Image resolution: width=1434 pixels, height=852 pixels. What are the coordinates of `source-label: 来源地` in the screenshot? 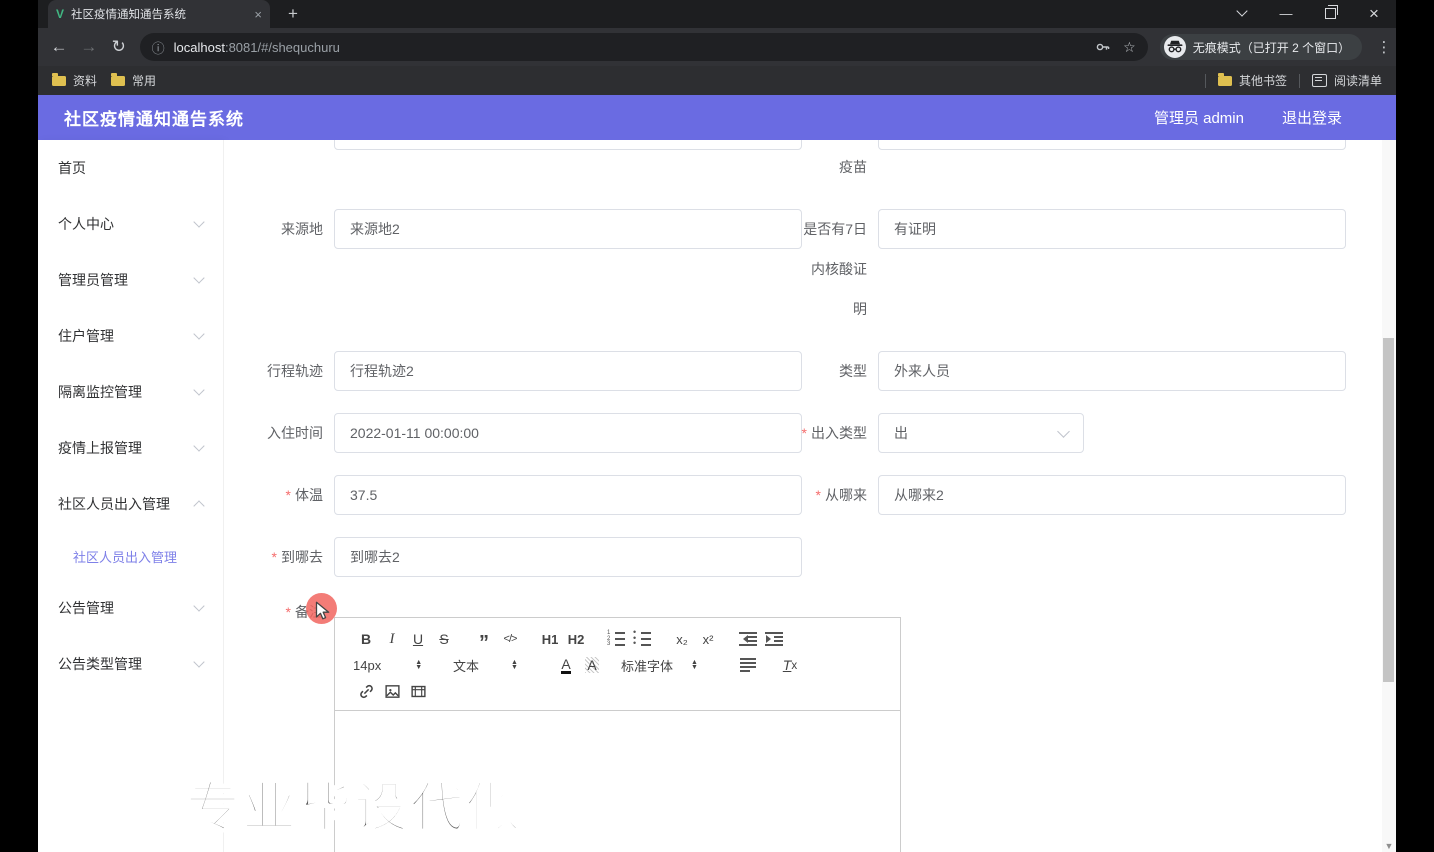 It's located at (302, 229).